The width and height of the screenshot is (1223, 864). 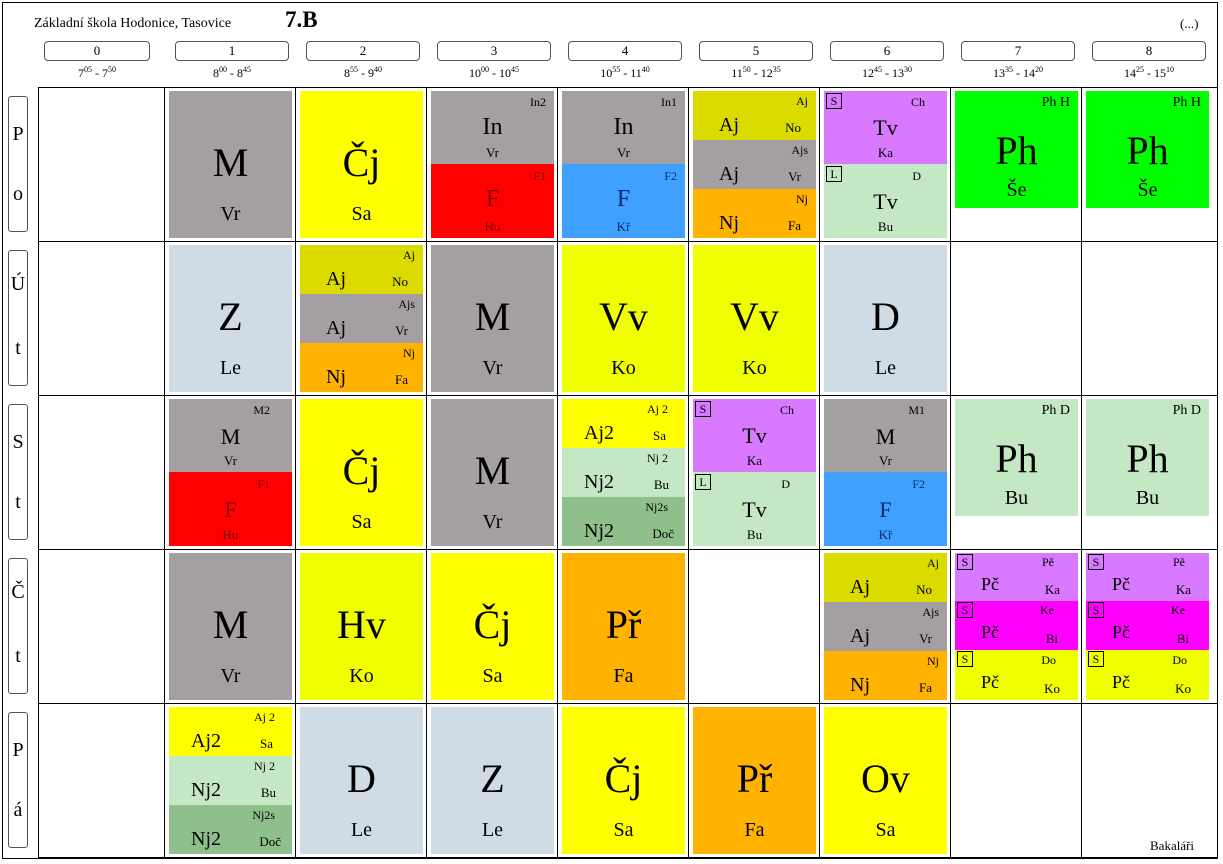 What do you see at coordinates (1149, 51) in the screenshot?
I see `hour-button-8: 8` at bounding box center [1149, 51].